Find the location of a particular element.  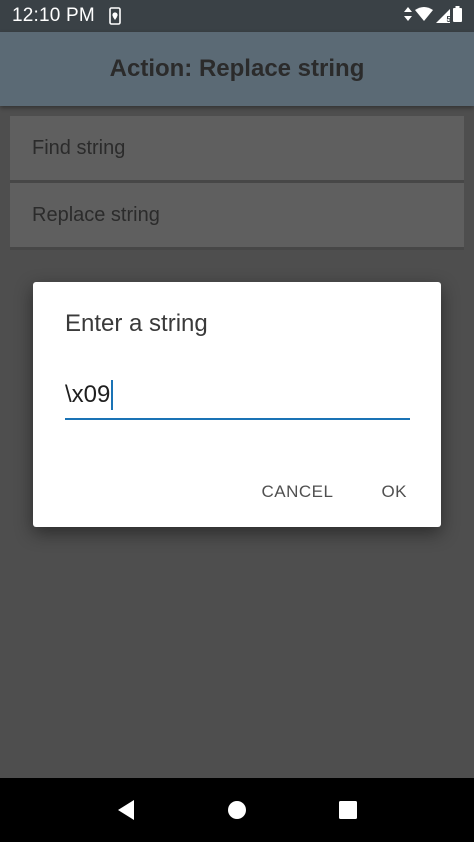

status-icons: 5 is located at coordinates (433, 16).